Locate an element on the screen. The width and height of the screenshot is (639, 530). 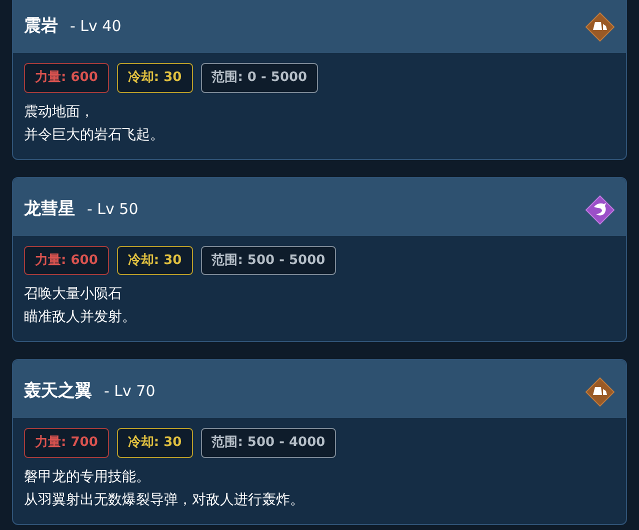
skill-name: 轰天之翼 is located at coordinates (58, 392).